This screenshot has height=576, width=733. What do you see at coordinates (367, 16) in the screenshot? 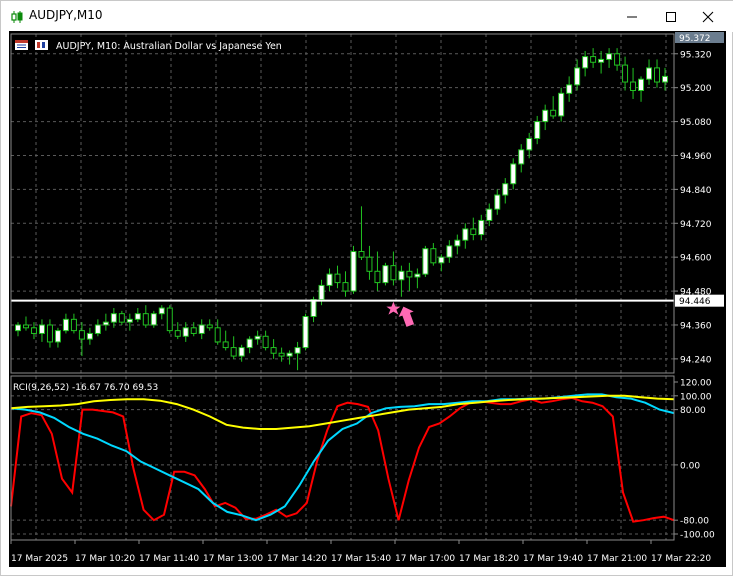
I see `title-bar: AUDJPY,M10` at bounding box center [367, 16].